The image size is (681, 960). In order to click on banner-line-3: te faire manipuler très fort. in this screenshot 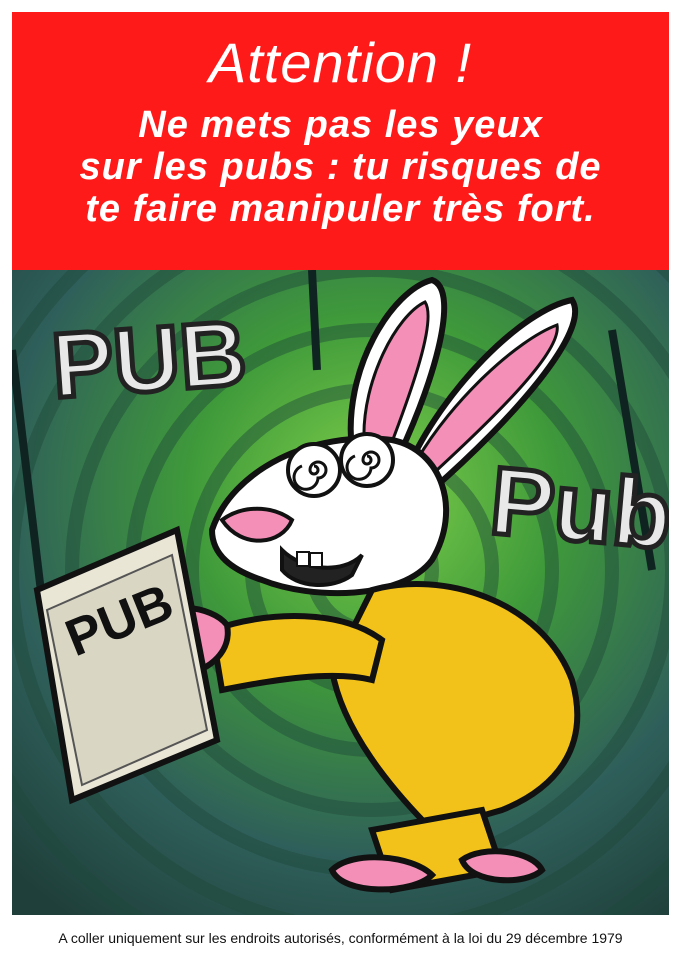, I will do `click(340, 209)`.